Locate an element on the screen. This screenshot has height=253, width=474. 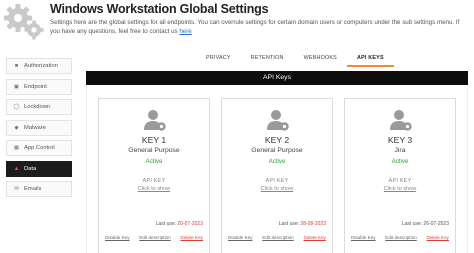
sidebar-item-label: Lockdown is located at coordinates (37, 107).